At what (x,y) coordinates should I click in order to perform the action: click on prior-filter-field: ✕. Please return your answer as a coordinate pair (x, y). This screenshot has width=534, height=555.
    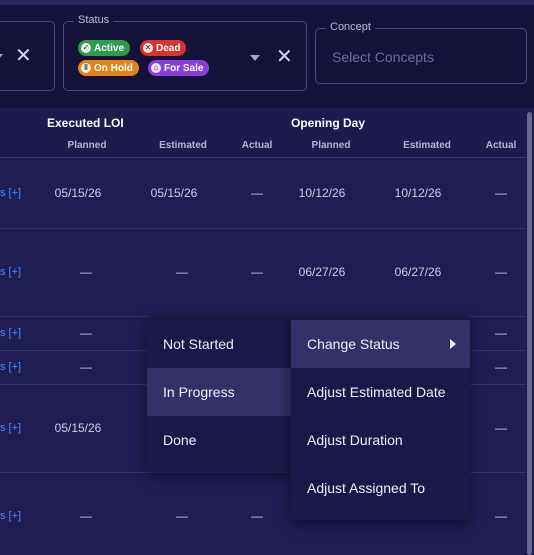
    Looking at the image, I should click on (27, 56).